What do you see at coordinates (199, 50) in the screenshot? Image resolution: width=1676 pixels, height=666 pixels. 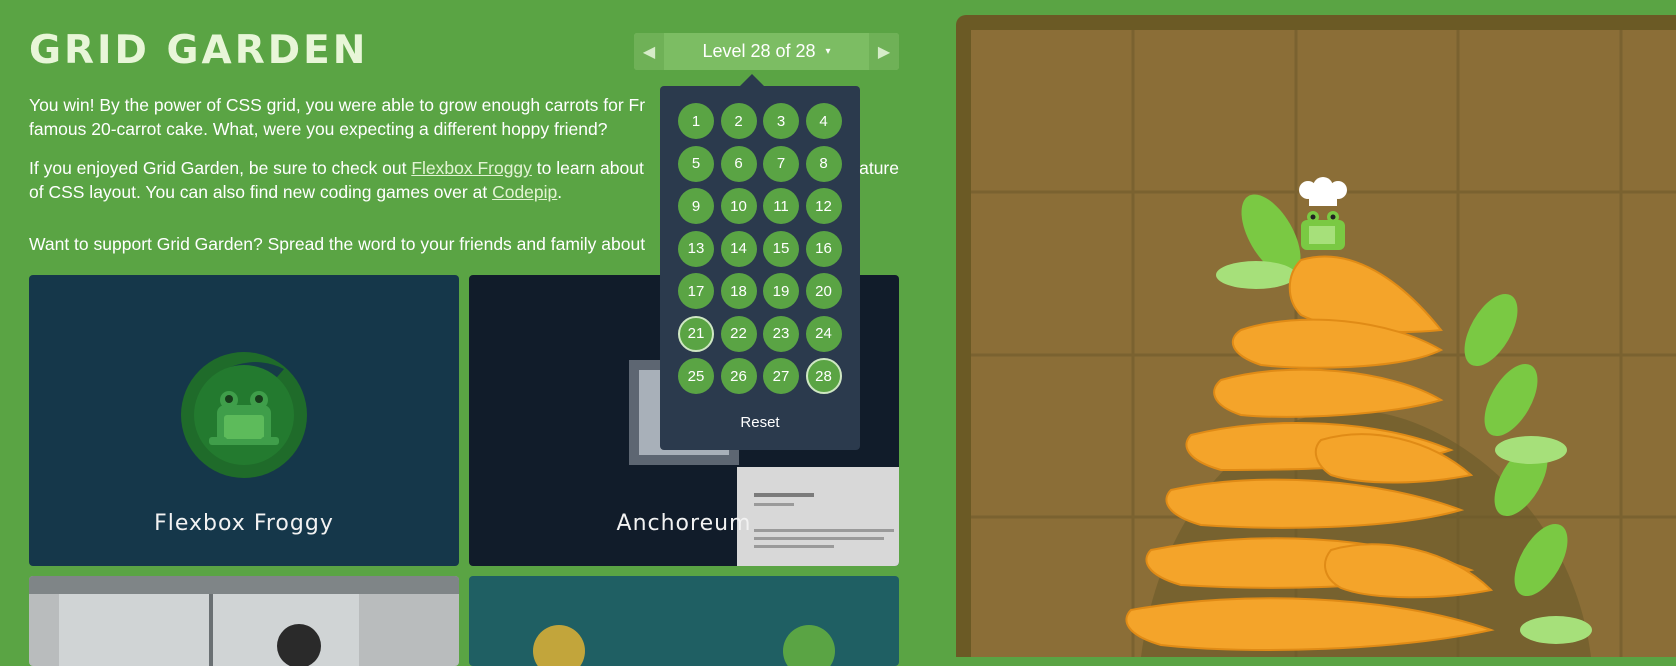 I see `page-title: GRID GARDEN` at bounding box center [199, 50].